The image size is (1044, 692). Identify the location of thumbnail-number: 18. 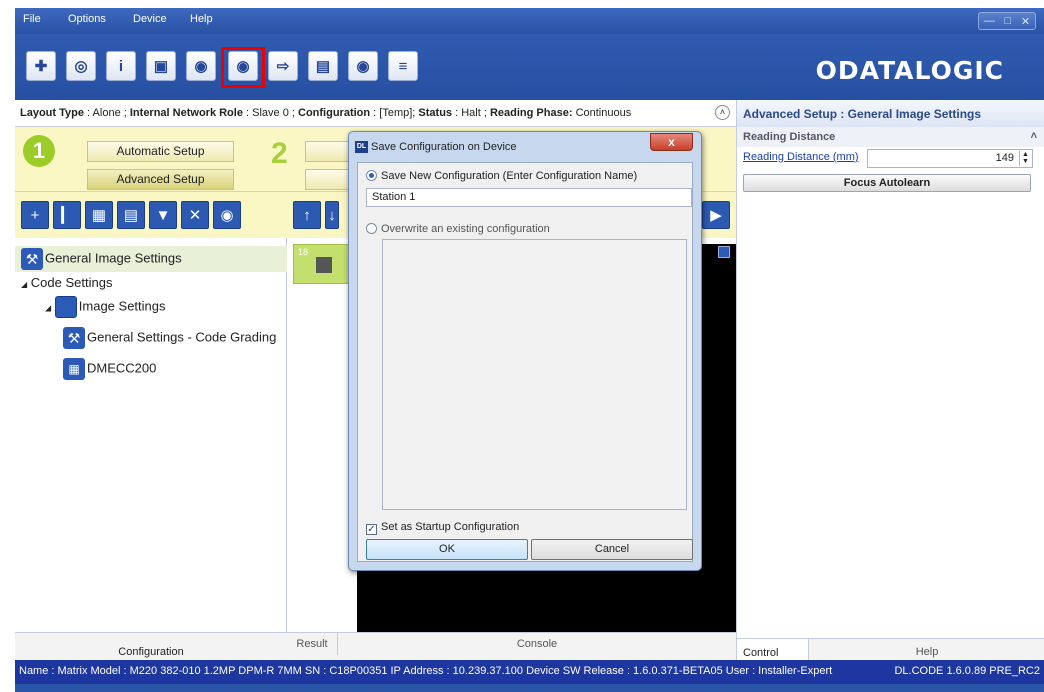
(303, 252).